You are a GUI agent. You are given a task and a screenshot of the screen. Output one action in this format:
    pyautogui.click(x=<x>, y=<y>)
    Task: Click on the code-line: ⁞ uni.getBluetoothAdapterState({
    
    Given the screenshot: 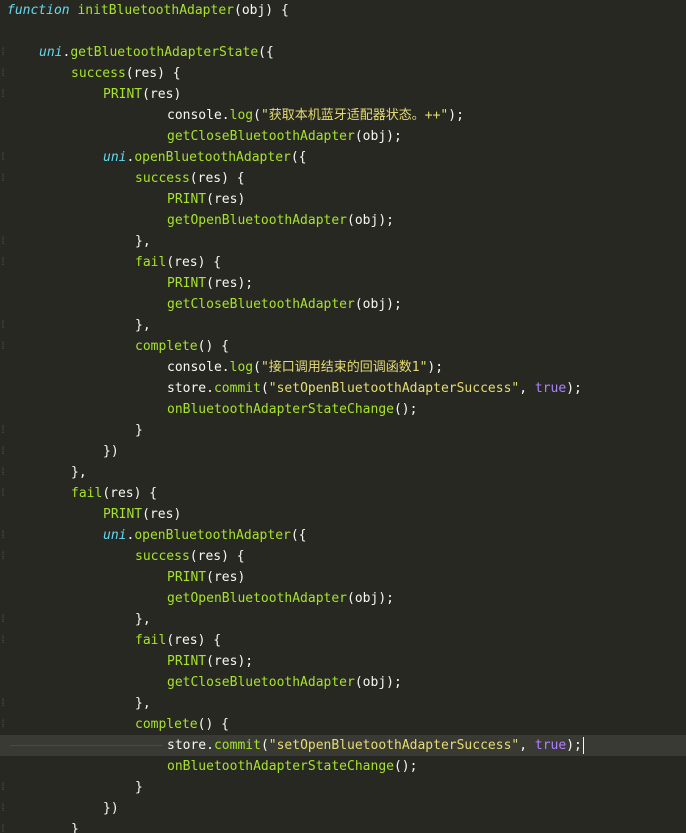 What is the action you would take?
    pyautogui.click(x=343, y=52)
    